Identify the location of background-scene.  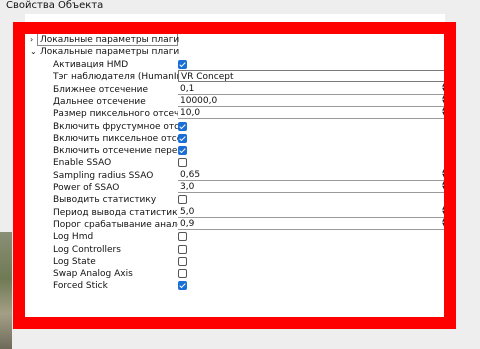
(6, 290).